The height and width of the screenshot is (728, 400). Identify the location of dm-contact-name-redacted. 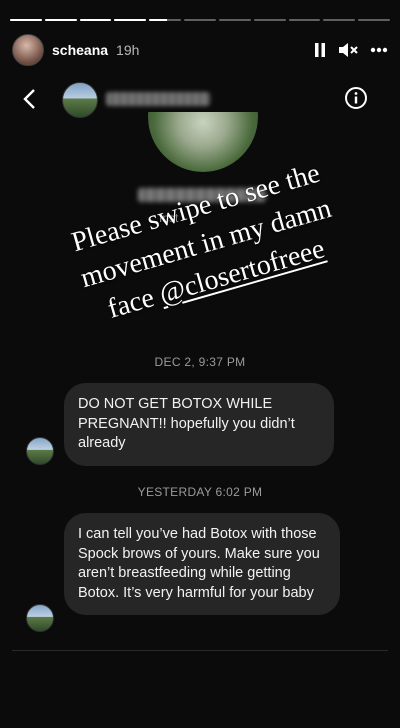
(158, 99).